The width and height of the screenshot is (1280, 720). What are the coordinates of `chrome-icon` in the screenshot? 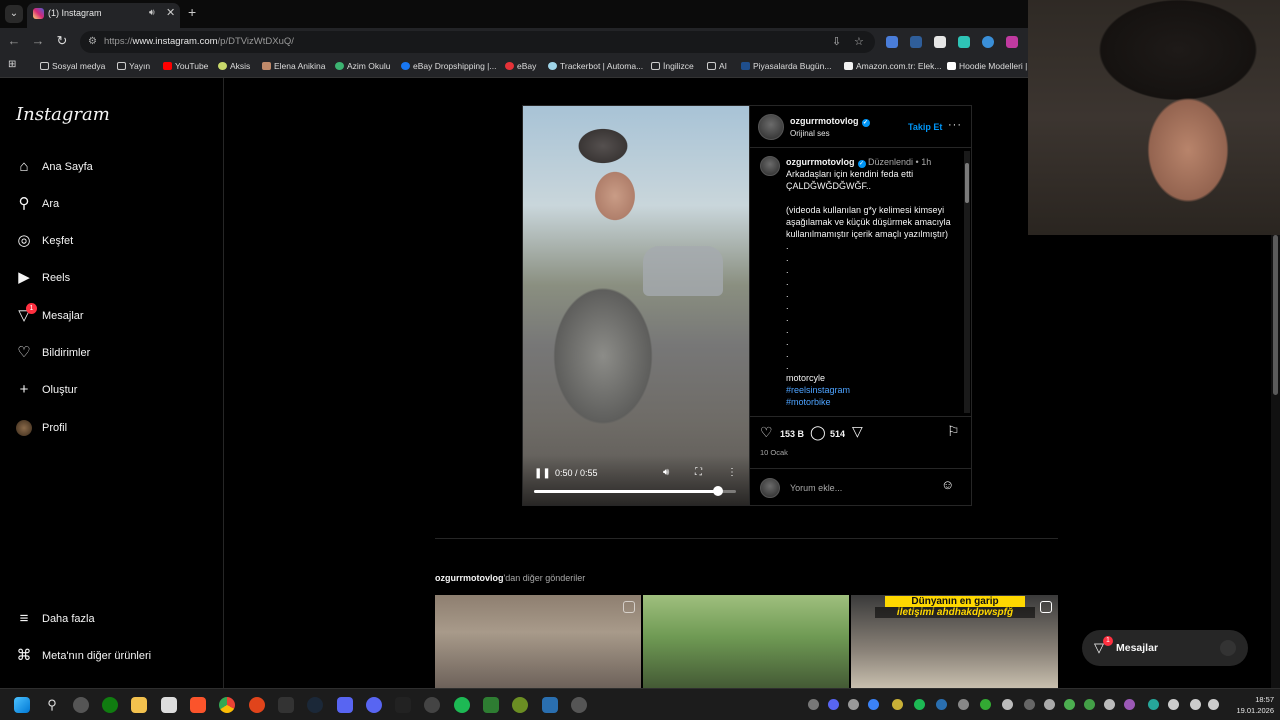 It's located at (227, 705).